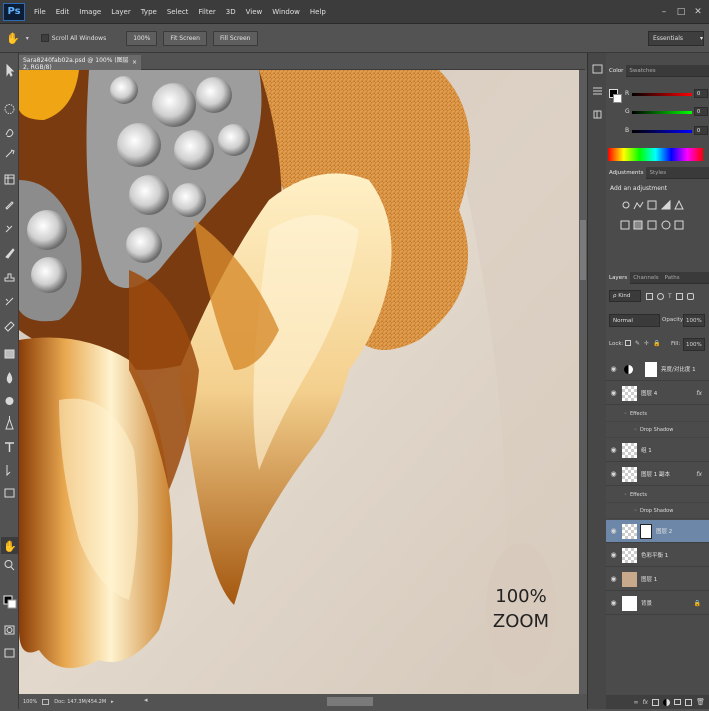  I want to click on layer-name: 组 1, so click(646, 450).